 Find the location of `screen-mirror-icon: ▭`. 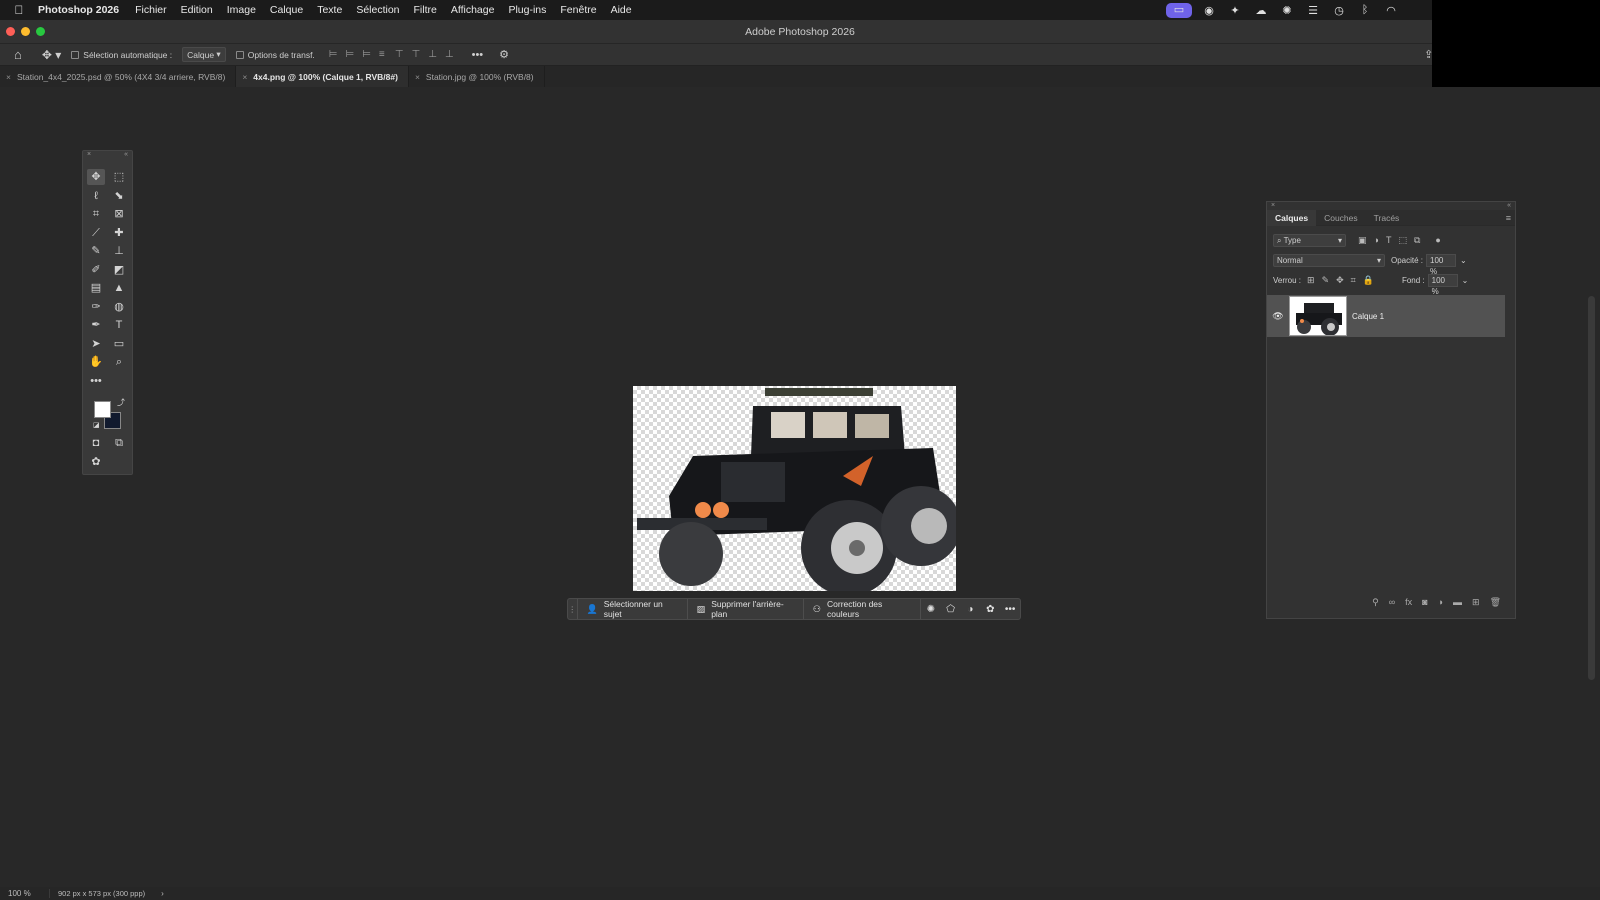

screen-mirror-icon: ▭ is located at coordinates (1179, 10).